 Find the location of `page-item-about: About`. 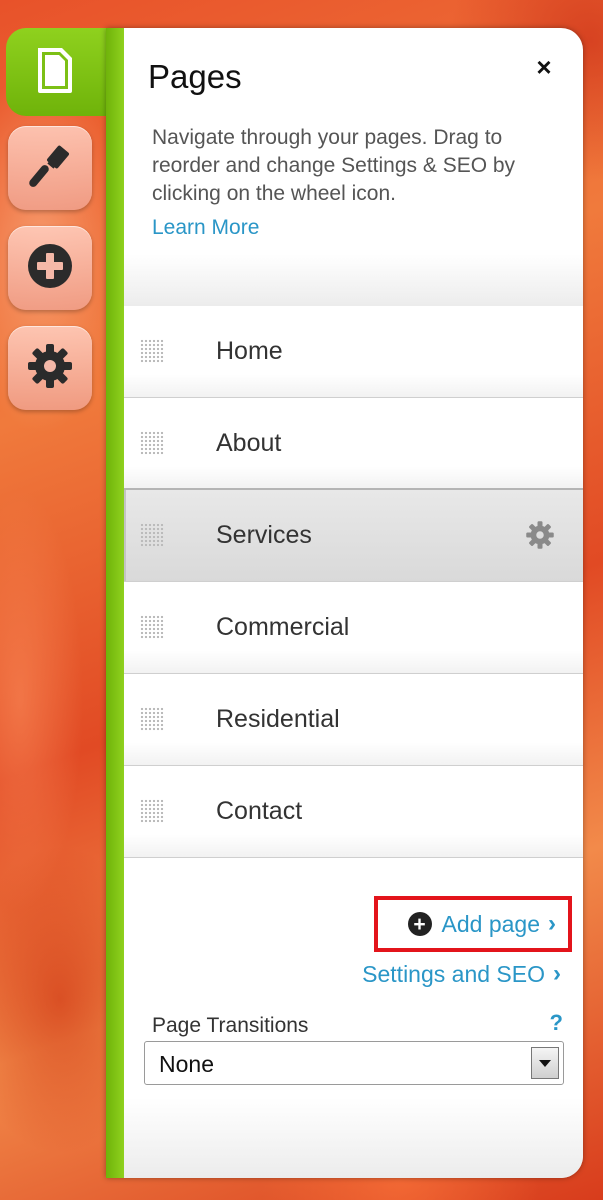

page-item-about: About is located at coordinates (353, 444).